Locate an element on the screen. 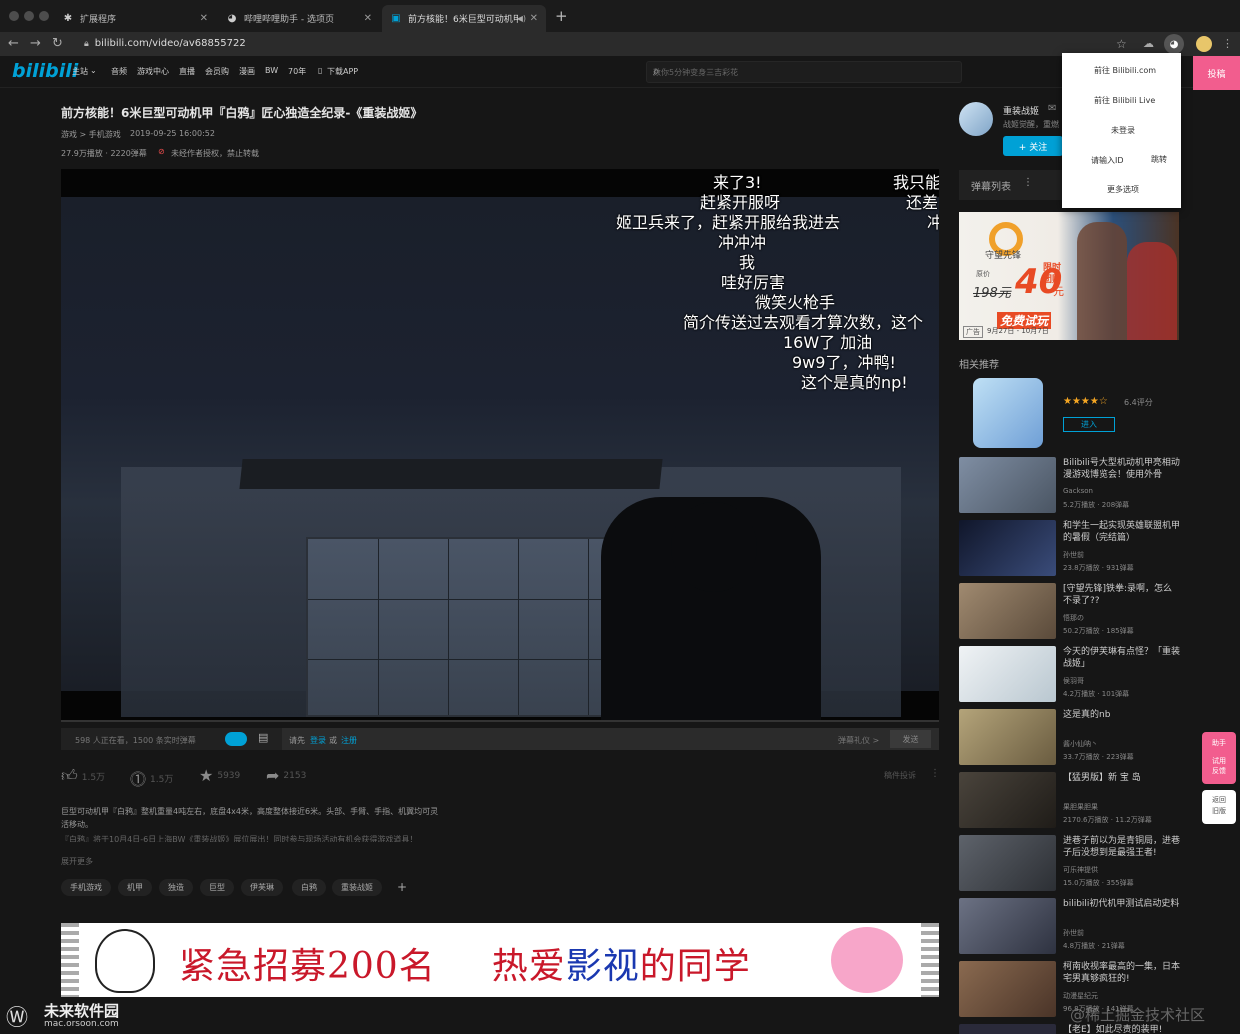  video-title: 前方核能！6米巨型可动机甲『白鸦』匠心独造全纪录-《重装战姬》 is located at coordinates (242, 113).